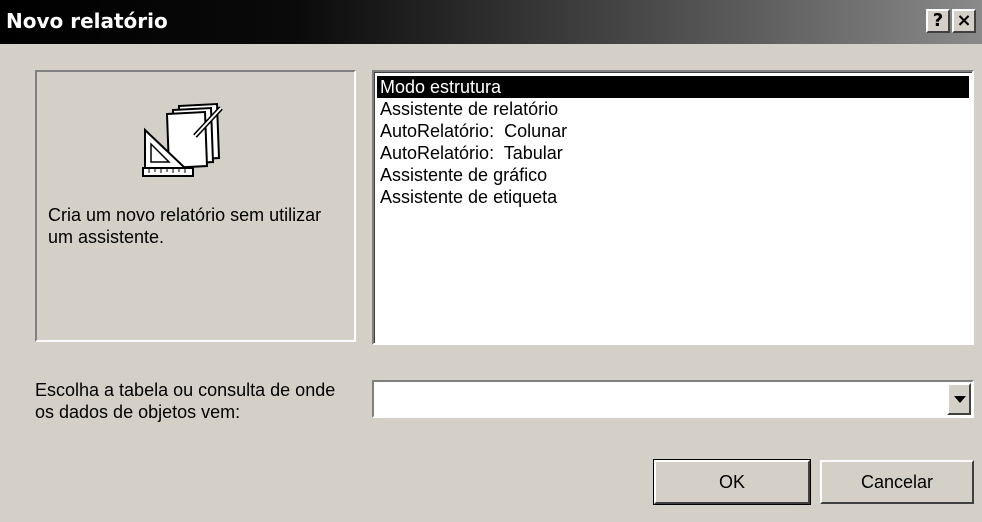  I want to click on list-item-autorelatorio-tabular: AutoRelatório: Tabular, so click(673, 153).